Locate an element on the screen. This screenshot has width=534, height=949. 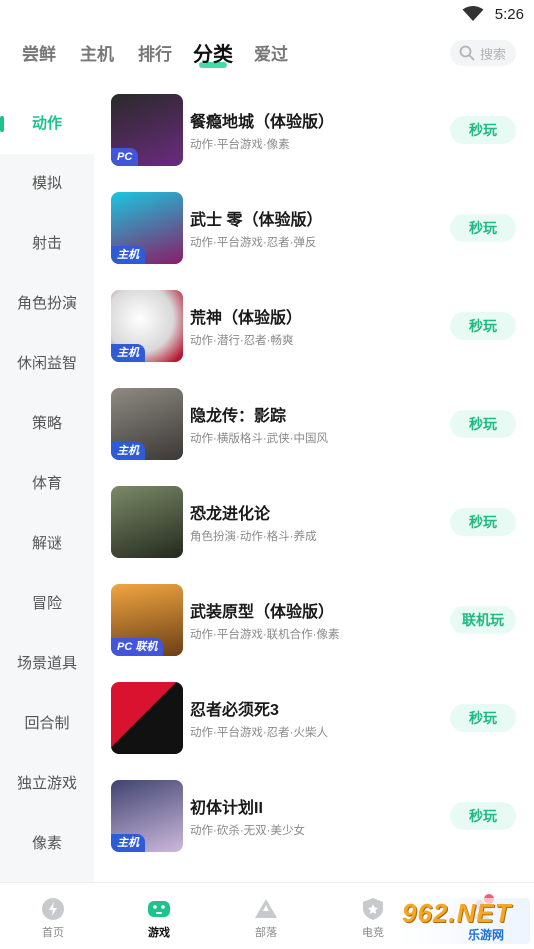
game-title: 恐龙进化论 is located at coordinates (230, 514).